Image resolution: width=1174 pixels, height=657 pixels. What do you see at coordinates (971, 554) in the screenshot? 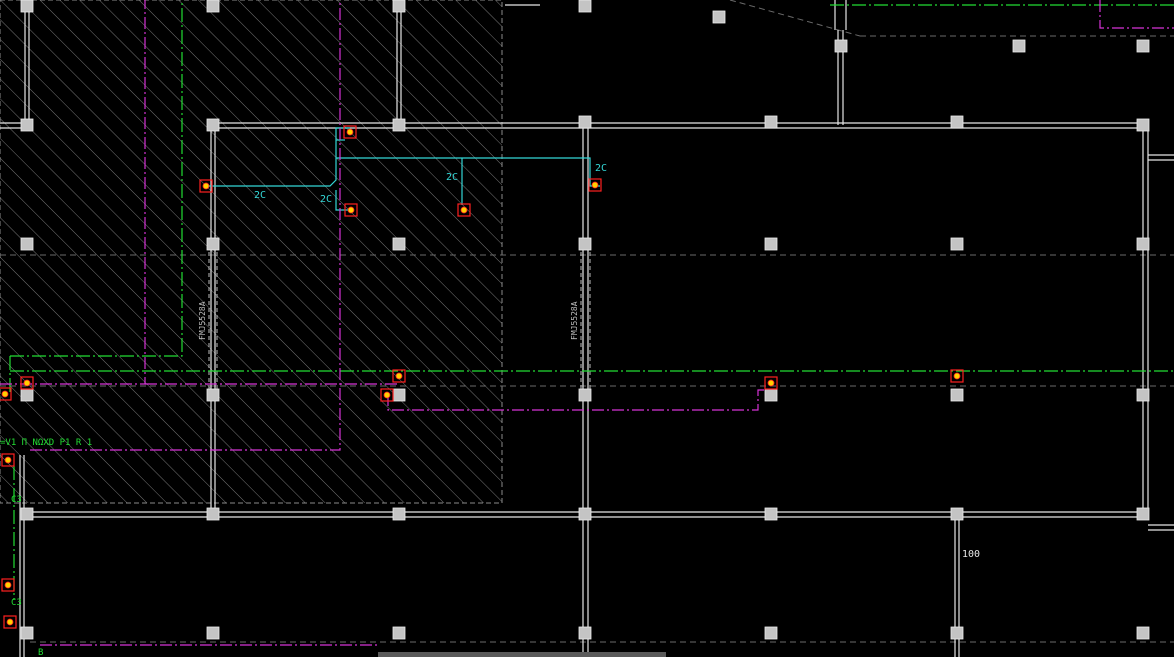
I see `dimension-label: 100` at bounding box center [971, 554].